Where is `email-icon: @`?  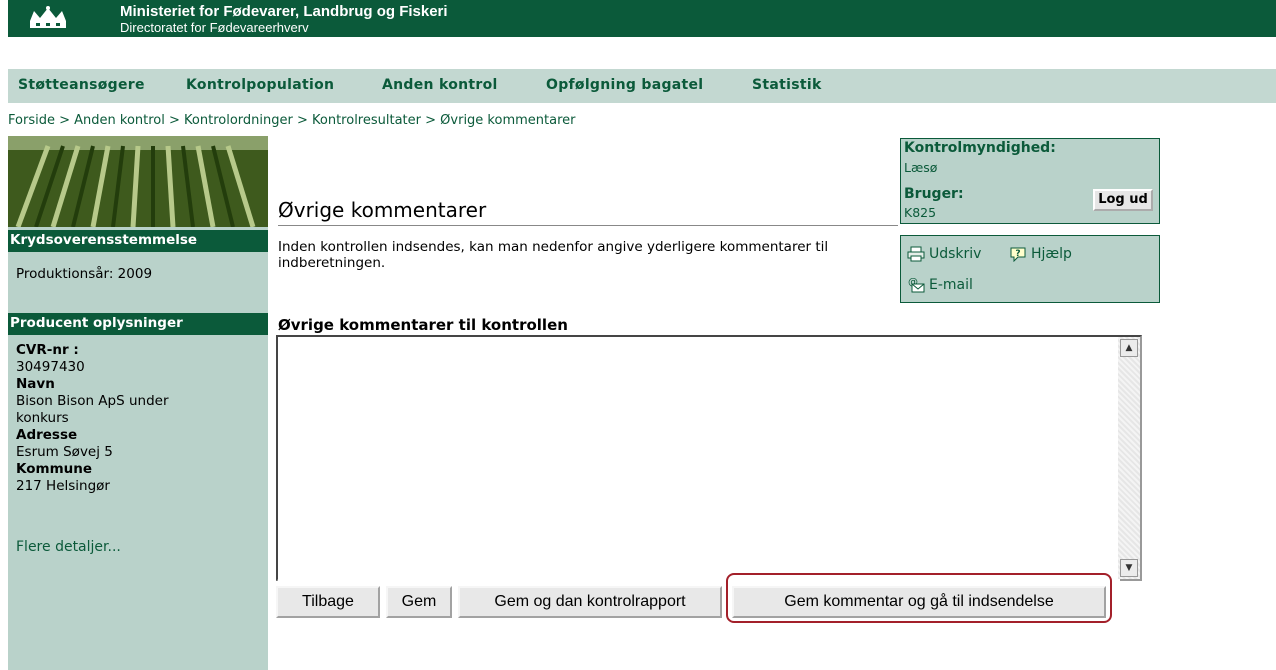
email-icon: @ is located at coordinates (916, 285).